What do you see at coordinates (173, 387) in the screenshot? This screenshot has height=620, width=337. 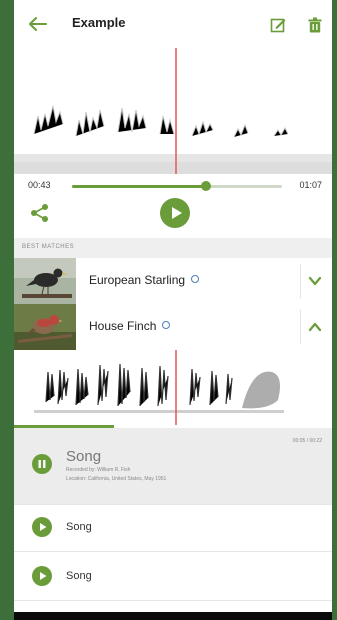 I see `recording-spectrogram` at bounding box center [173, 387].